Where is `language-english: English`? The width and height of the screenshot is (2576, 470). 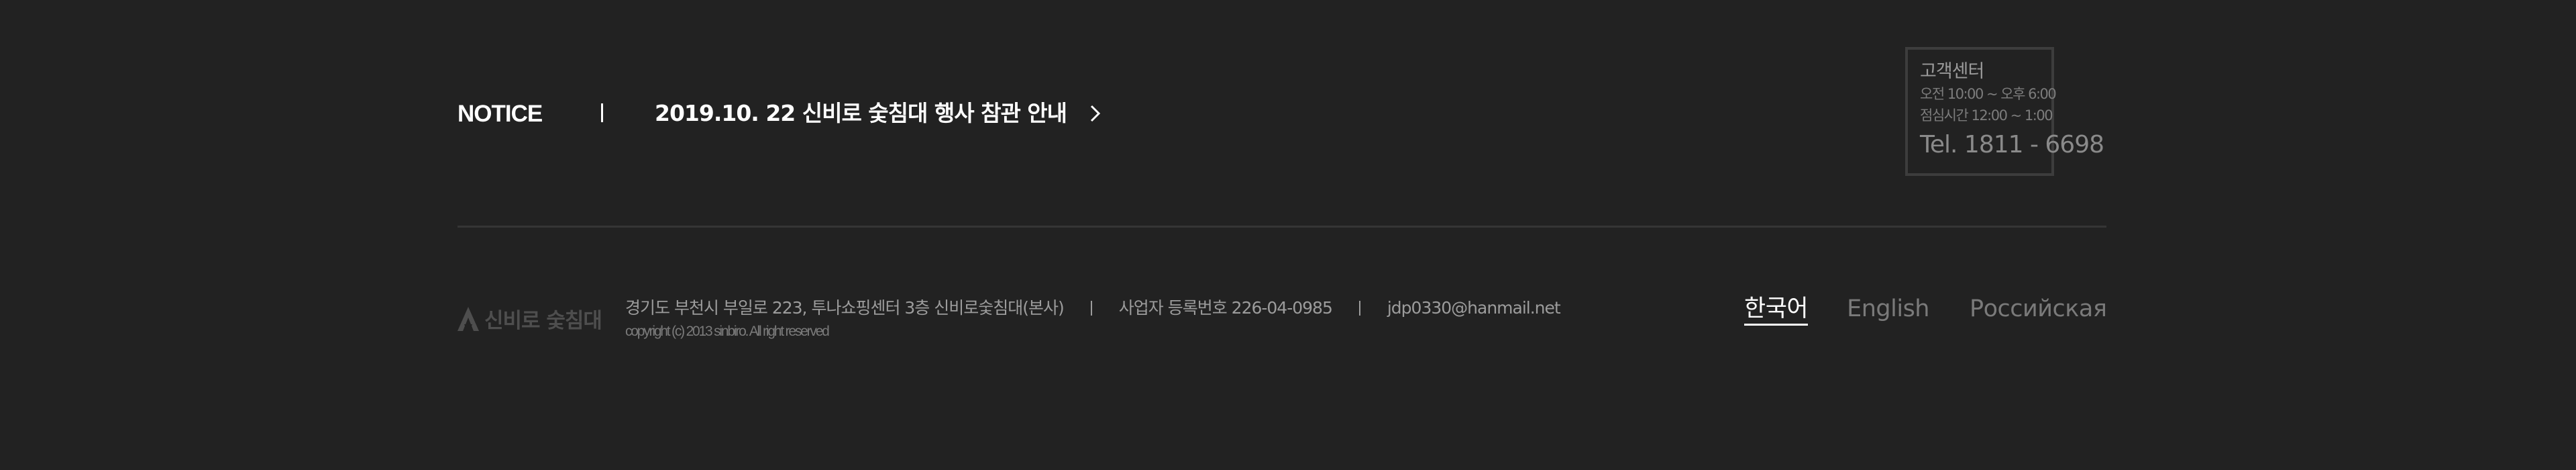
language-english: English is located at coordinates (1888, 309).